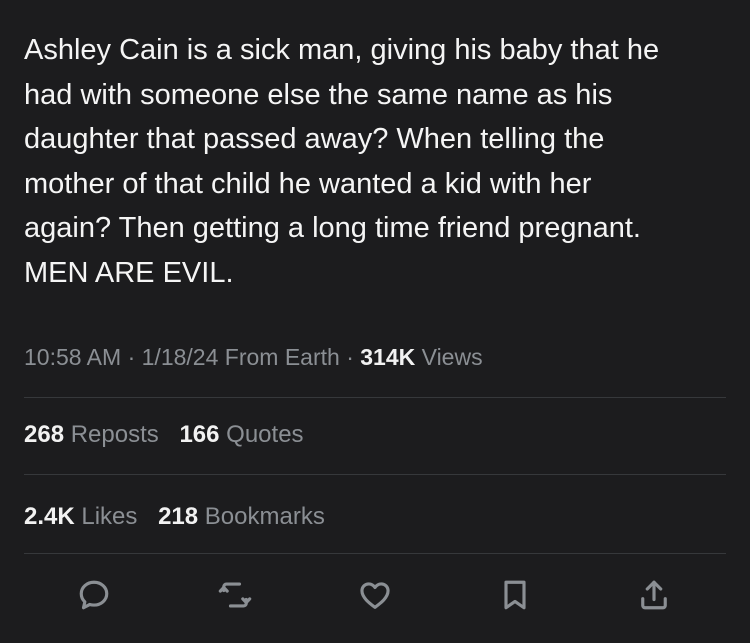  I want to click on post-text-line: MEN ARE EVIL., so click(129, 272).